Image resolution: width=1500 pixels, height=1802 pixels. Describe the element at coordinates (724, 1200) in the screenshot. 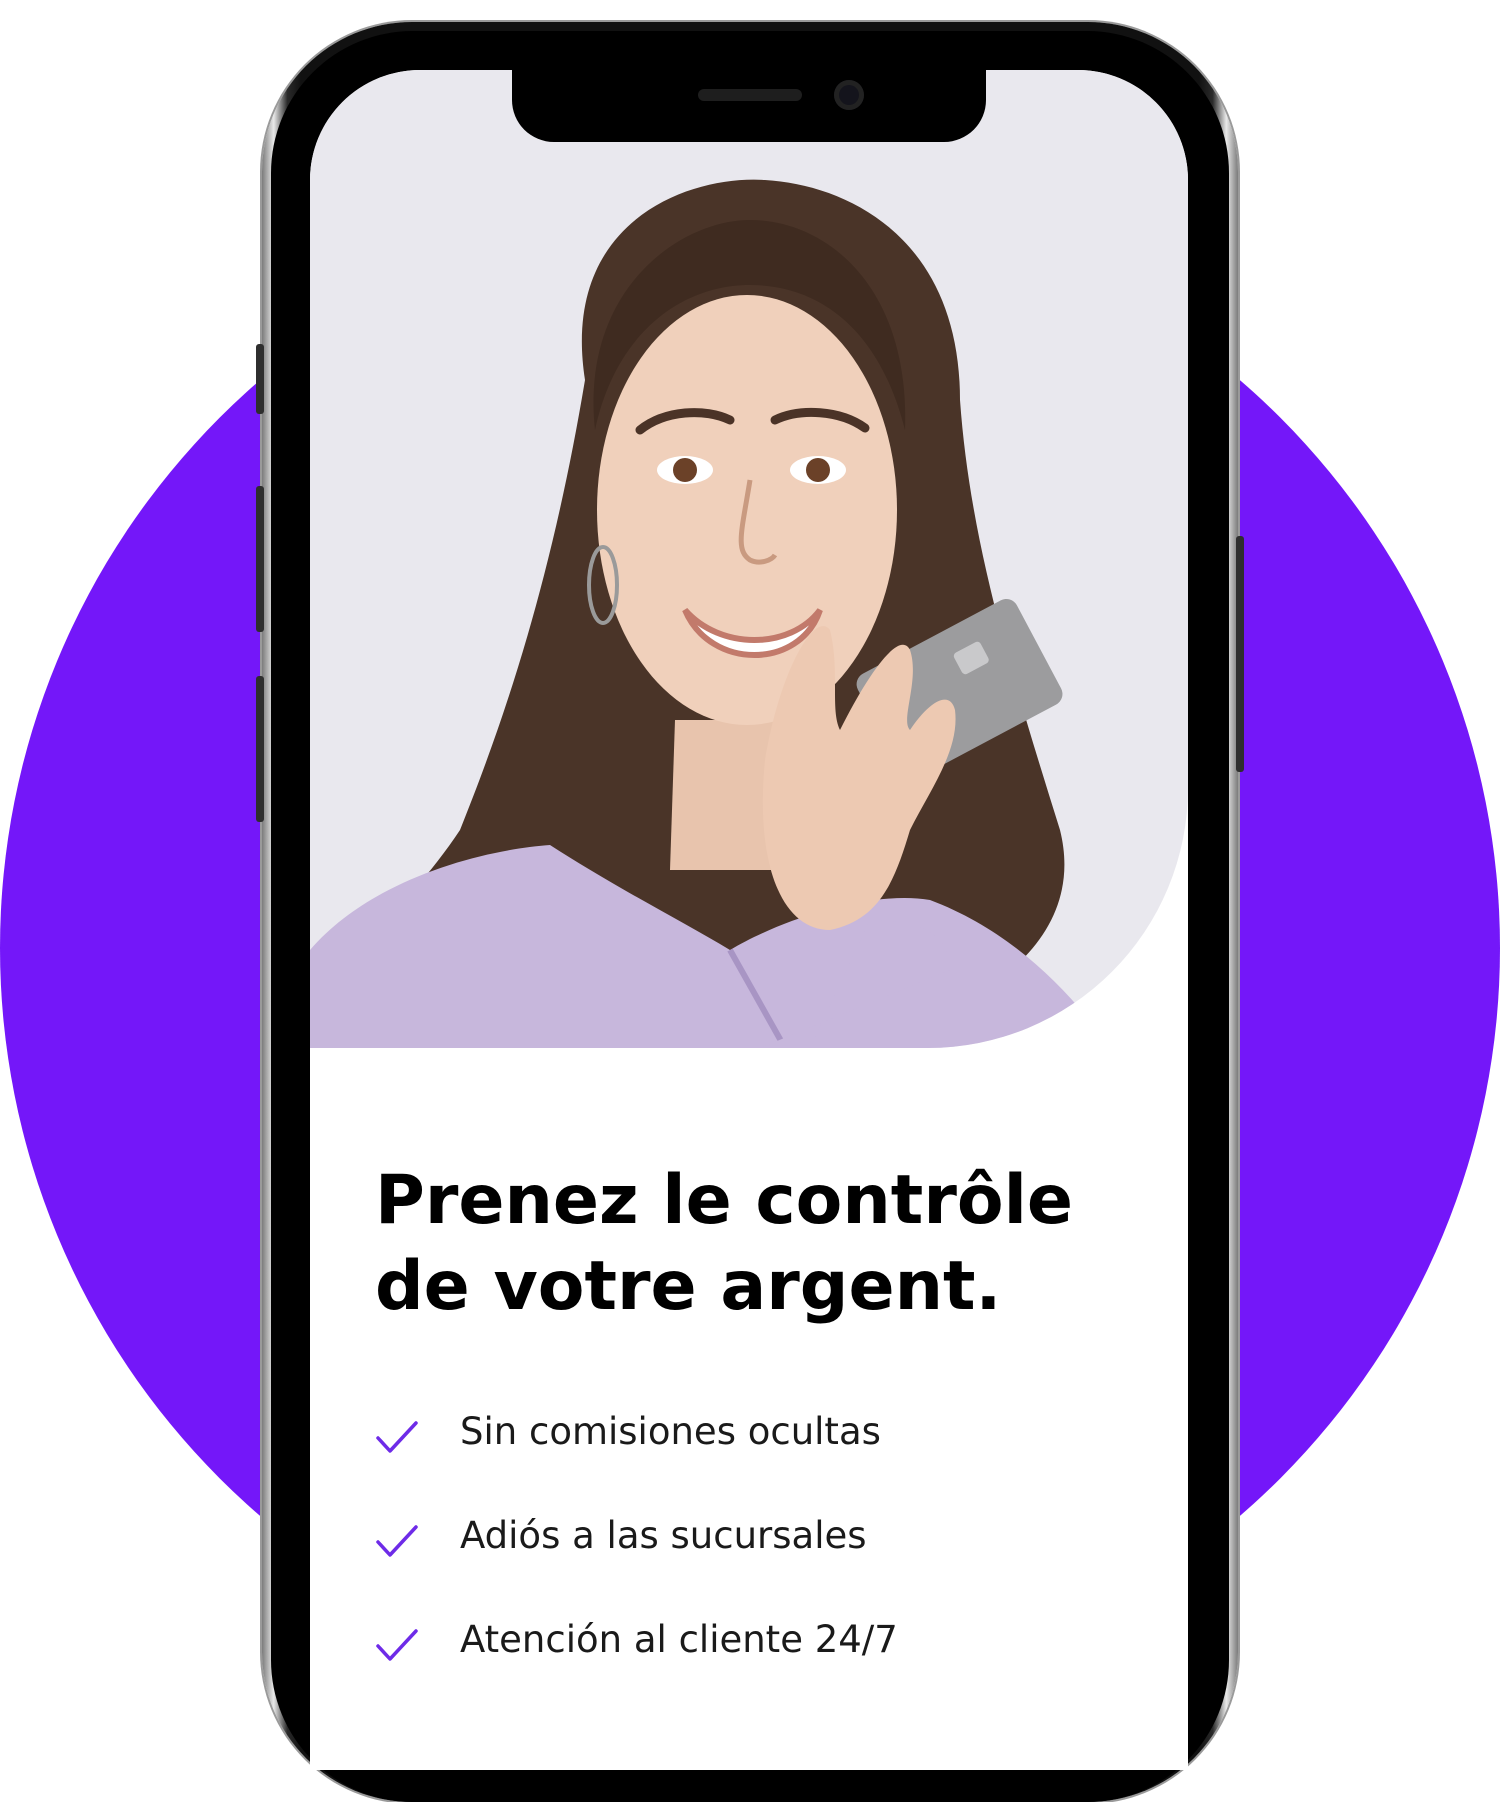

I see `headline-line-1: Prenez le contrôle` at that location.